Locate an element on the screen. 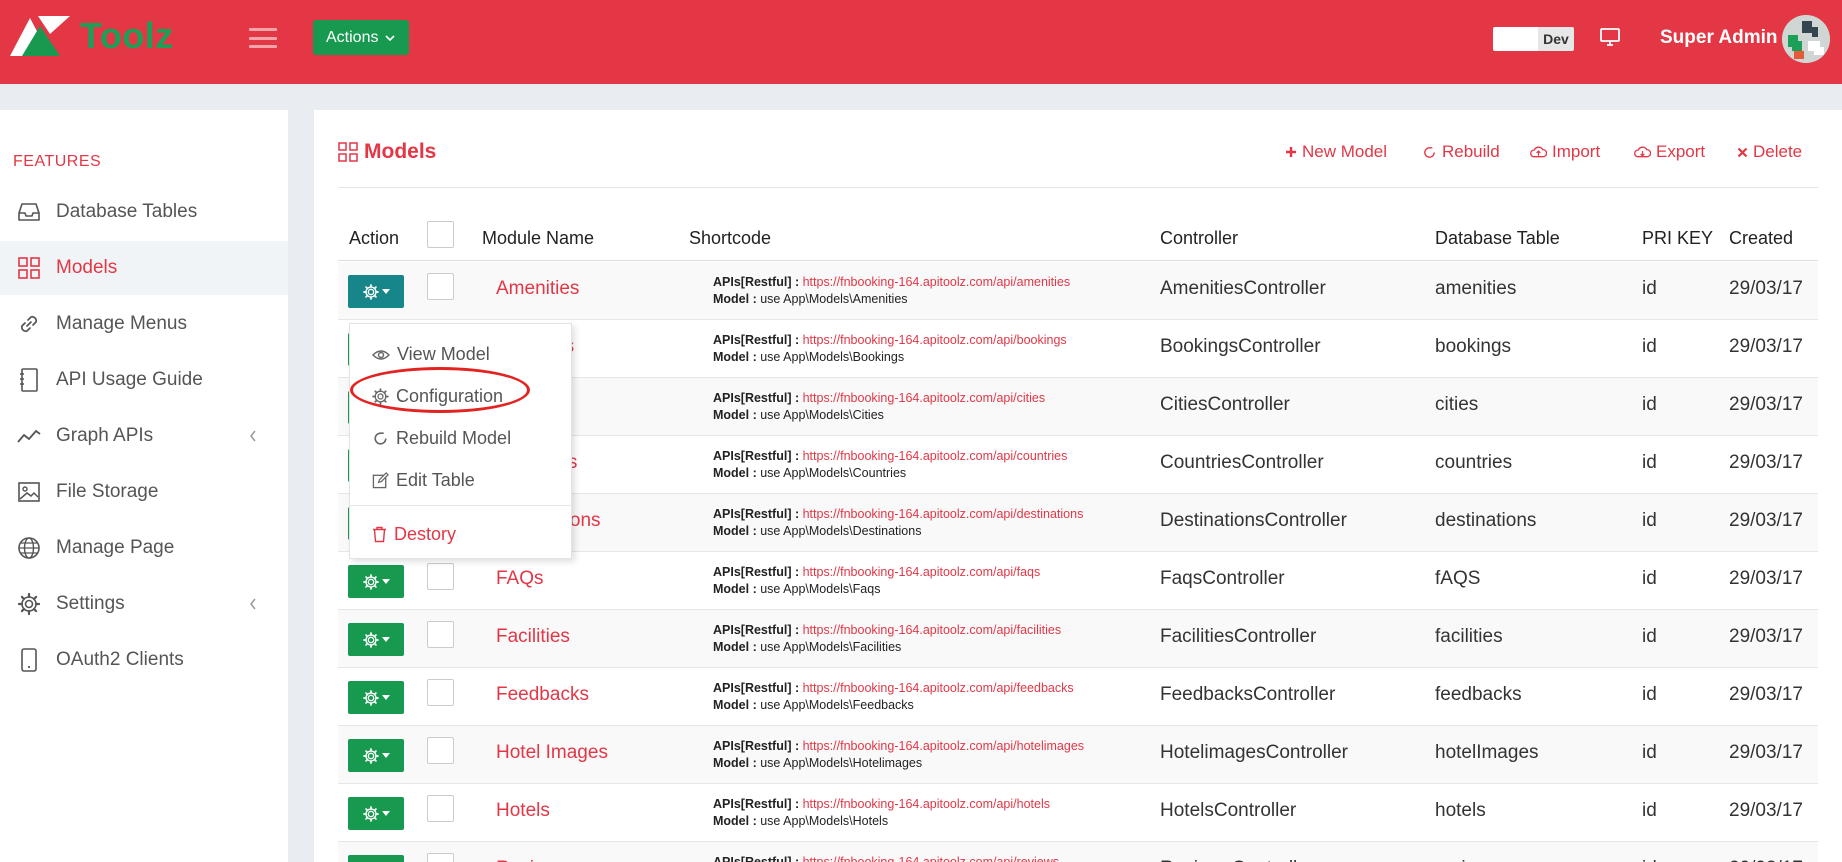 This screenshot has height=862, width=1842. sidebar-item-settings: Settings is located at coordinates (144, 604).